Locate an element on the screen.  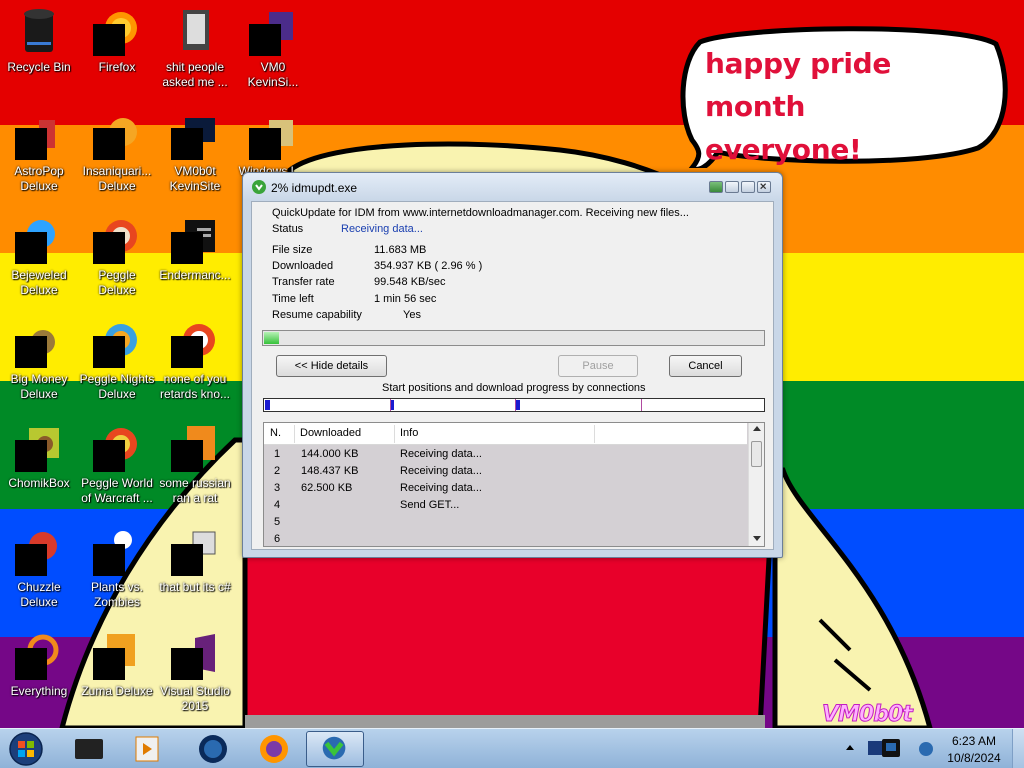
clock-time: 6:23 AM is located at coordinates (974, 741).